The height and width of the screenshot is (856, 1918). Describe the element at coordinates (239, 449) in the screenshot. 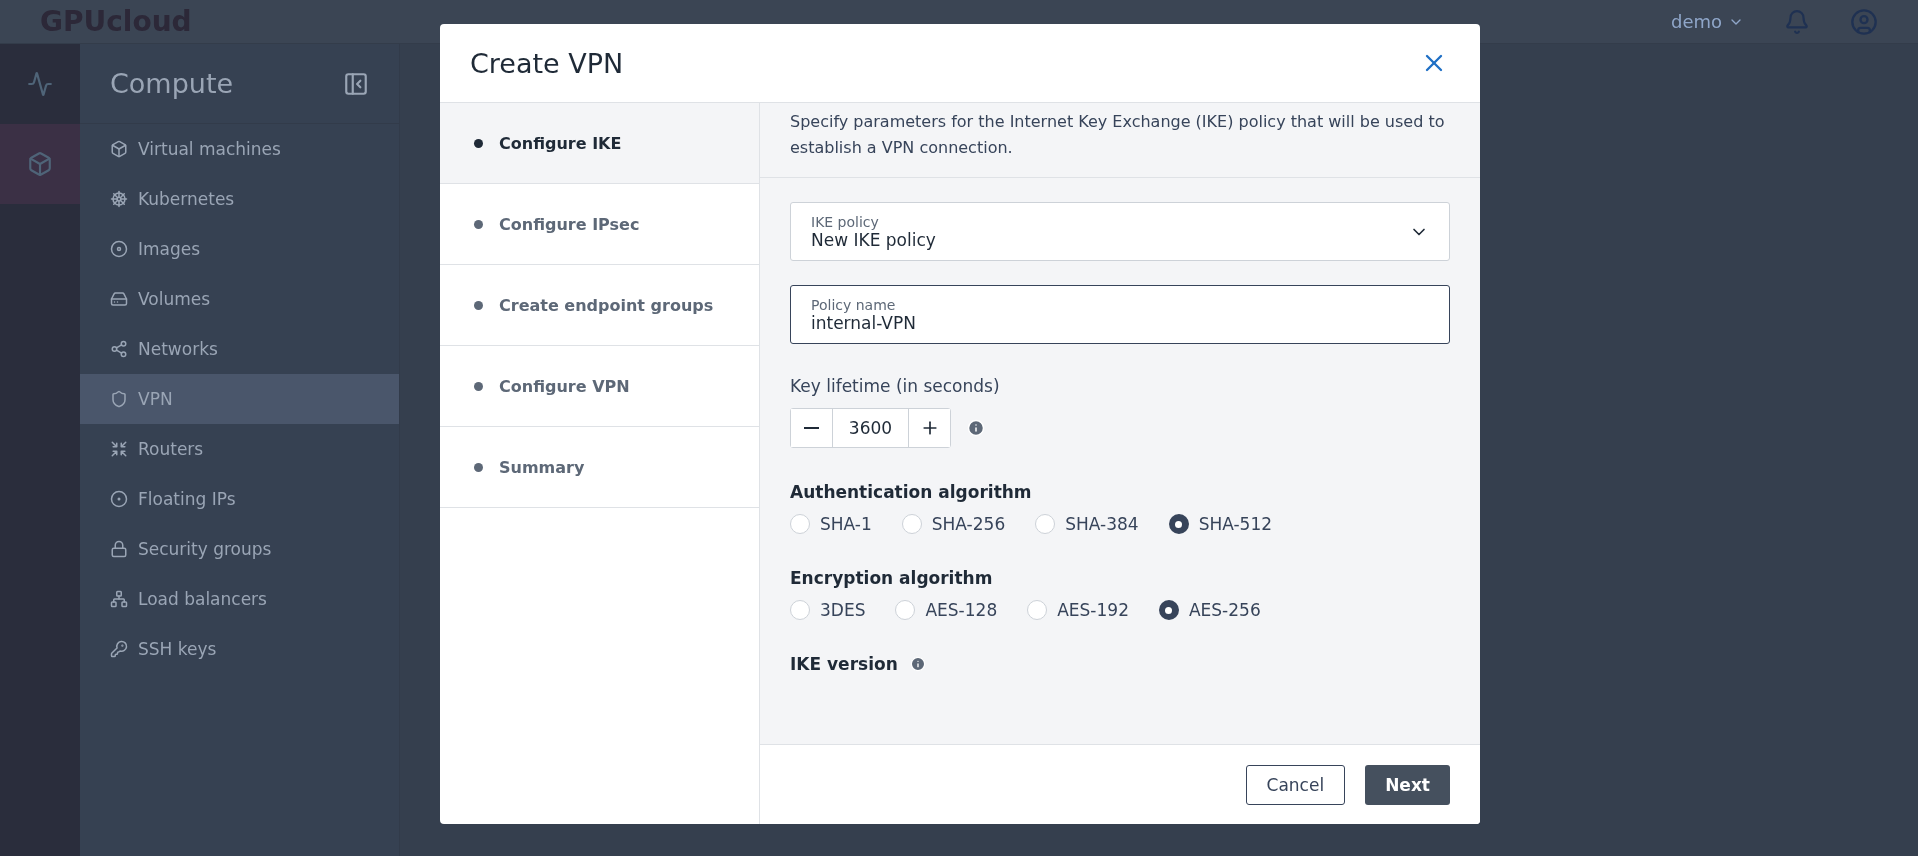

I see `nav-item: Routers` at that location.